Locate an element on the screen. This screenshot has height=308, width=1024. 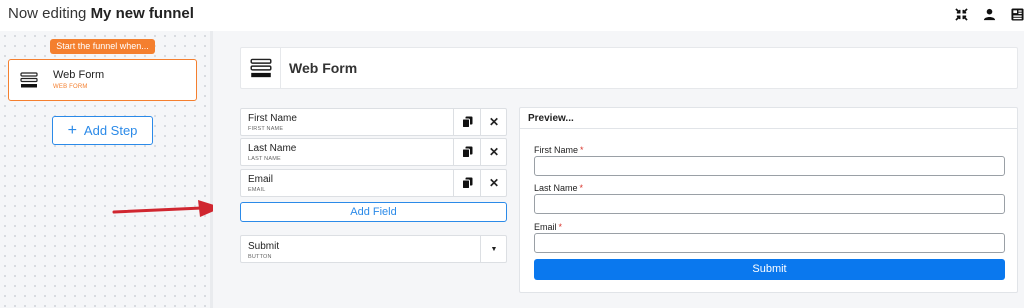
field-row-last-name: Last Name LAST NAME ✕ is located at coordinates (373, 152).